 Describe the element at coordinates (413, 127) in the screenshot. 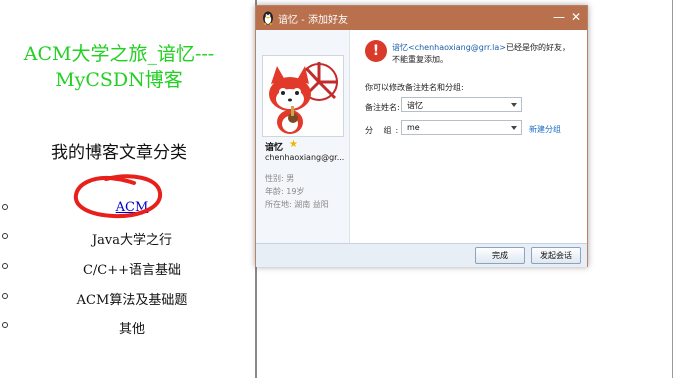

I see `group-value: me` at that location.